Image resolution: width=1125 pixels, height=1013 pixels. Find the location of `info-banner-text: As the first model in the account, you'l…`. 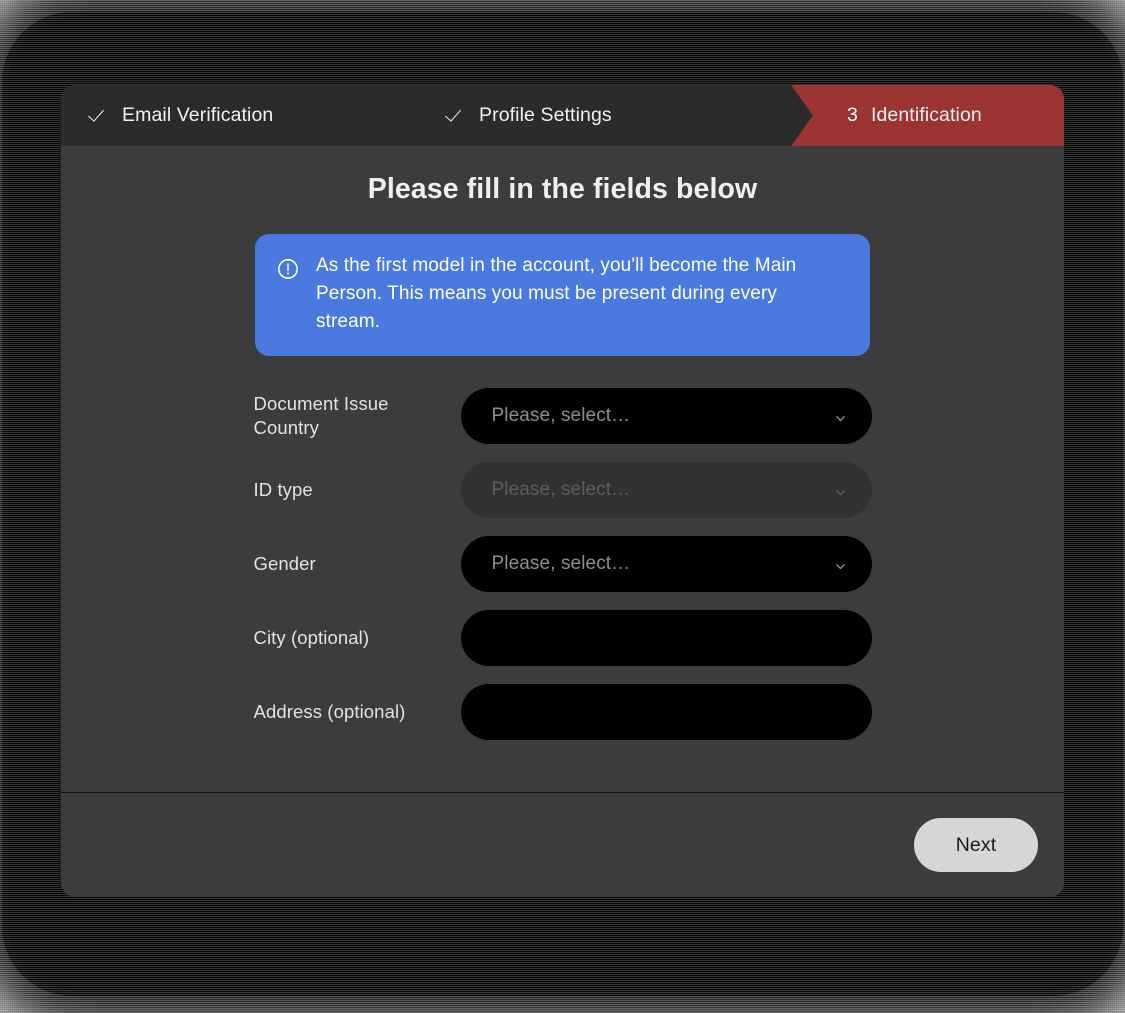

info-banner-text: As the first model in the account, you'l… is located at coordinates (556, 293).